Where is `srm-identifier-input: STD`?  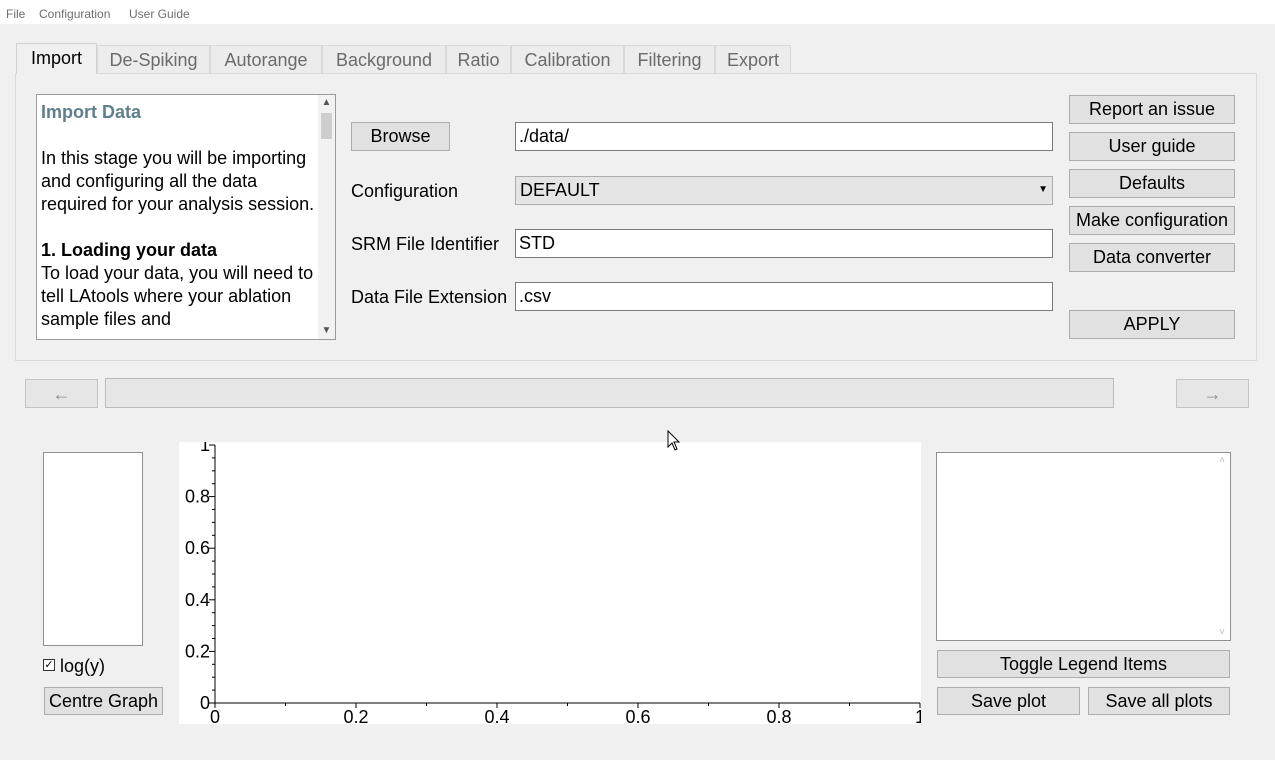 srm-identifier-input: STD is located at coordinates (784, 243).